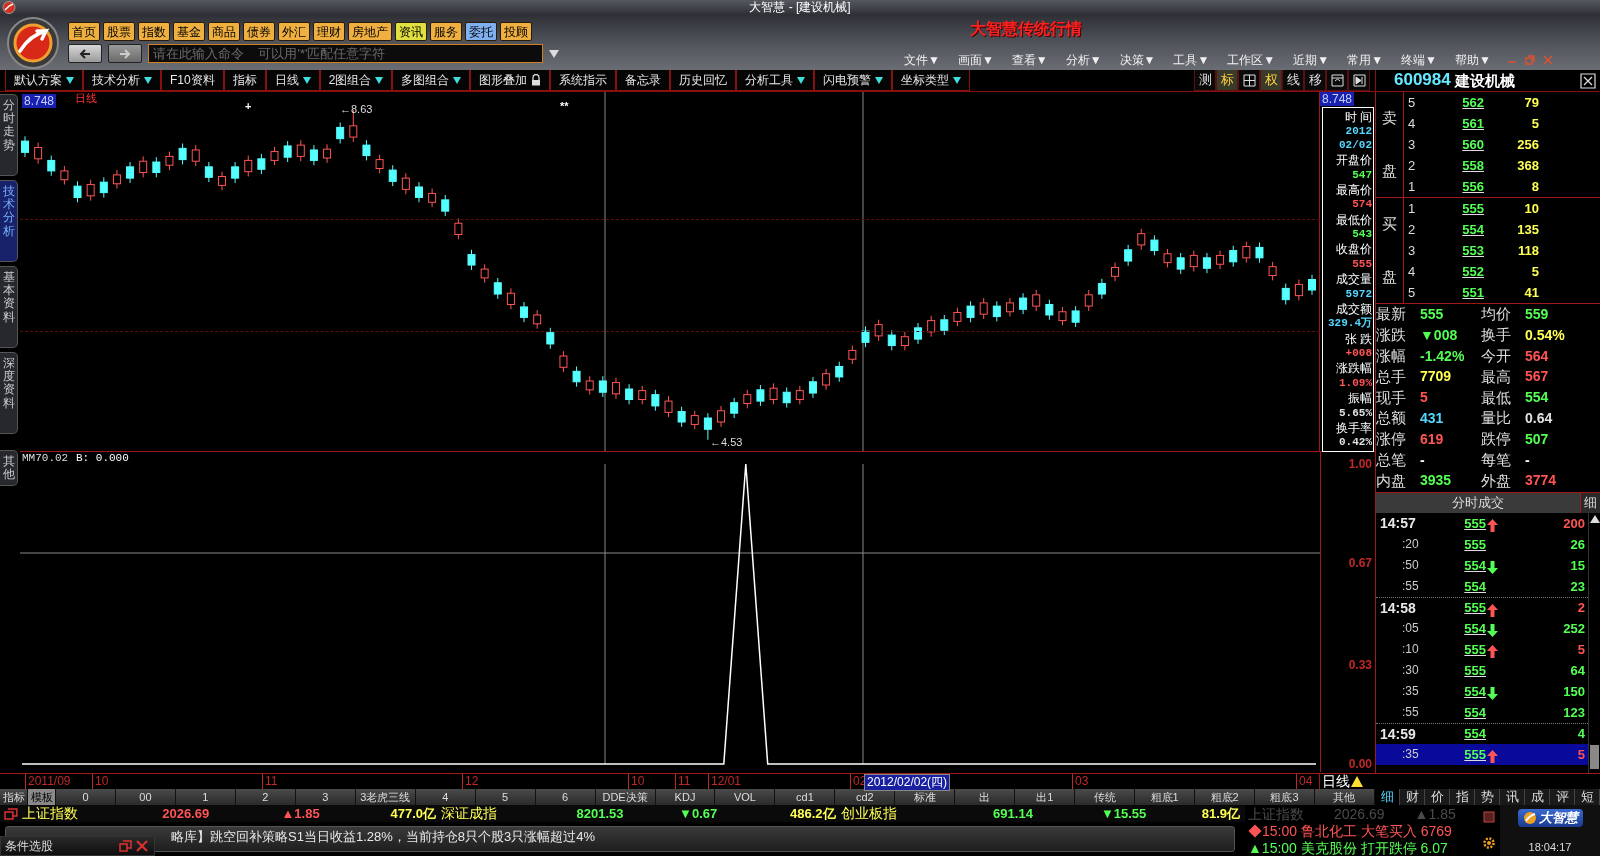 The image size is (1600, 856). I want to click on toolbar-item: 技术分析, so click(122, 80).